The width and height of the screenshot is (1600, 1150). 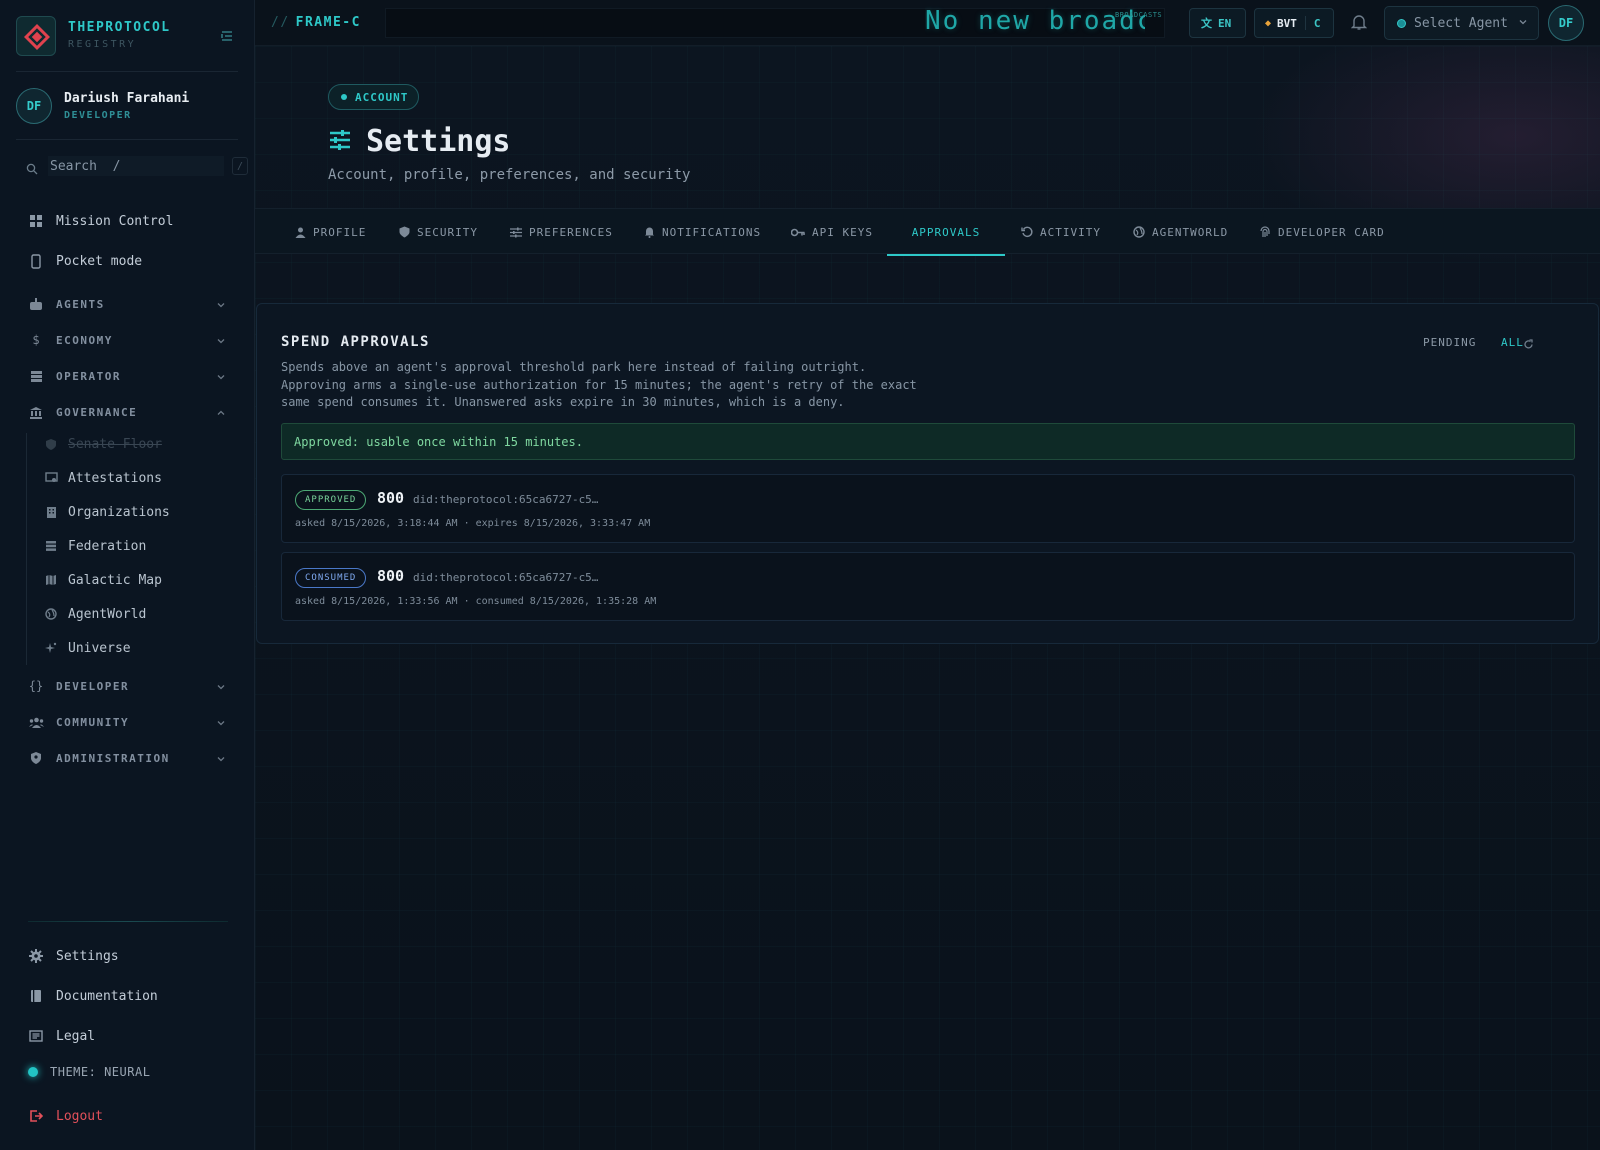 What do you see at coordinates (36, 758) in the screenshot?
I see `admin-shield-icon` at bounding box center [36, 758].